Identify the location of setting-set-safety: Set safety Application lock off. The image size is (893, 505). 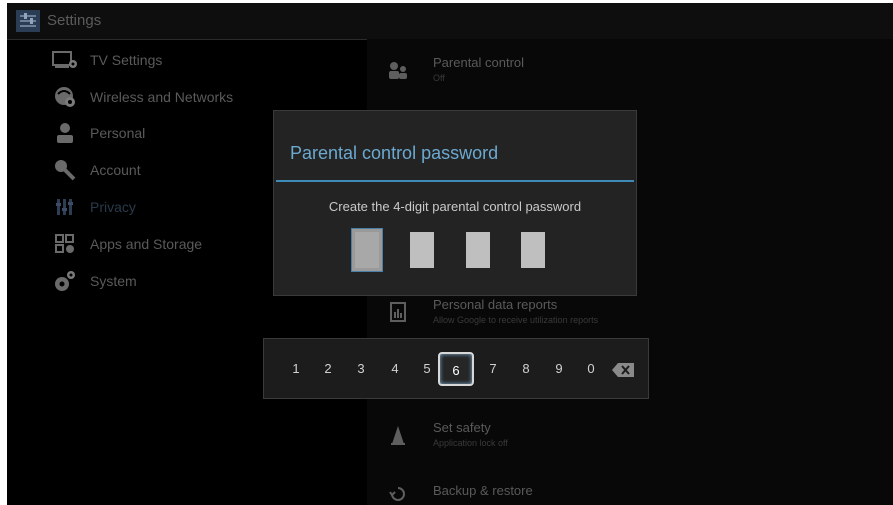
(447, 435).